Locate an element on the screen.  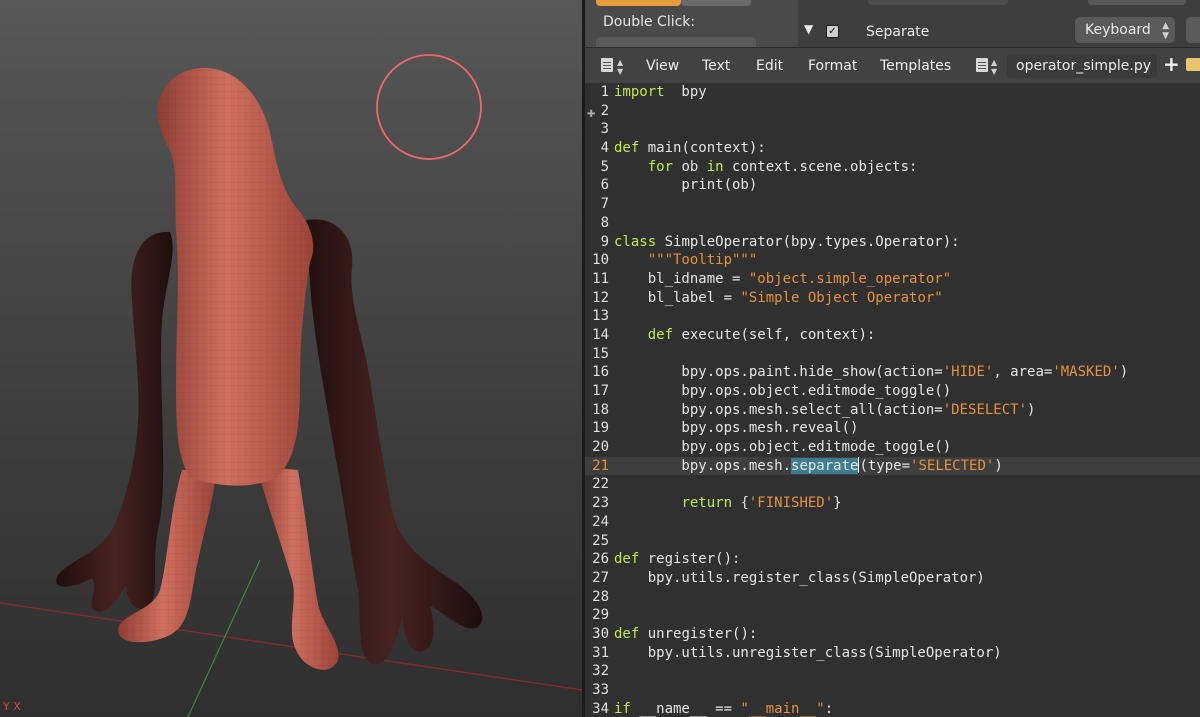
inactive-tab is located at coordinates (716, 3).